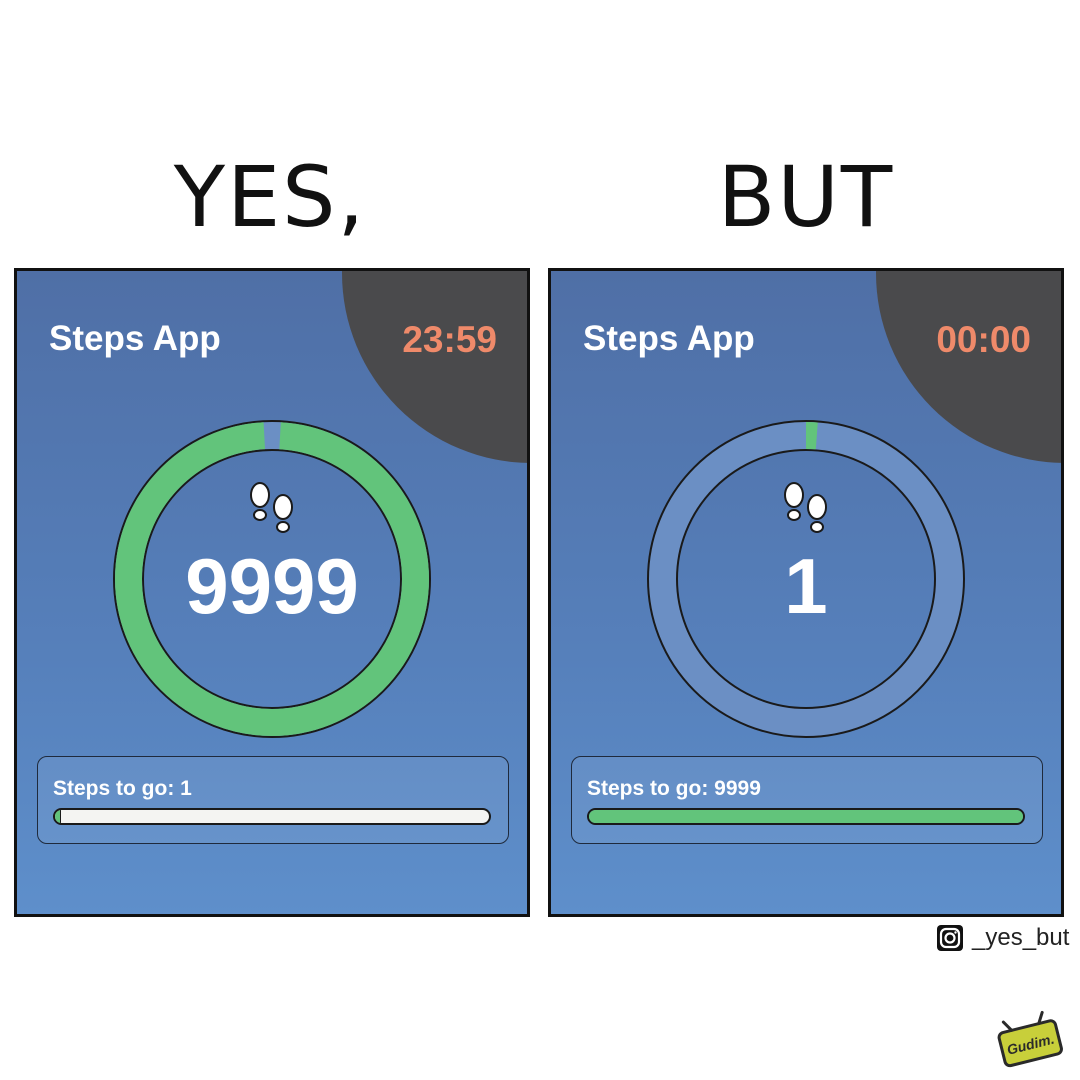 Image resolution: width=1080 pixels, height=1080 pixels. Describe the element at coordinates (950, 938) in the screenshot. I see `instagram-icon` at that location.